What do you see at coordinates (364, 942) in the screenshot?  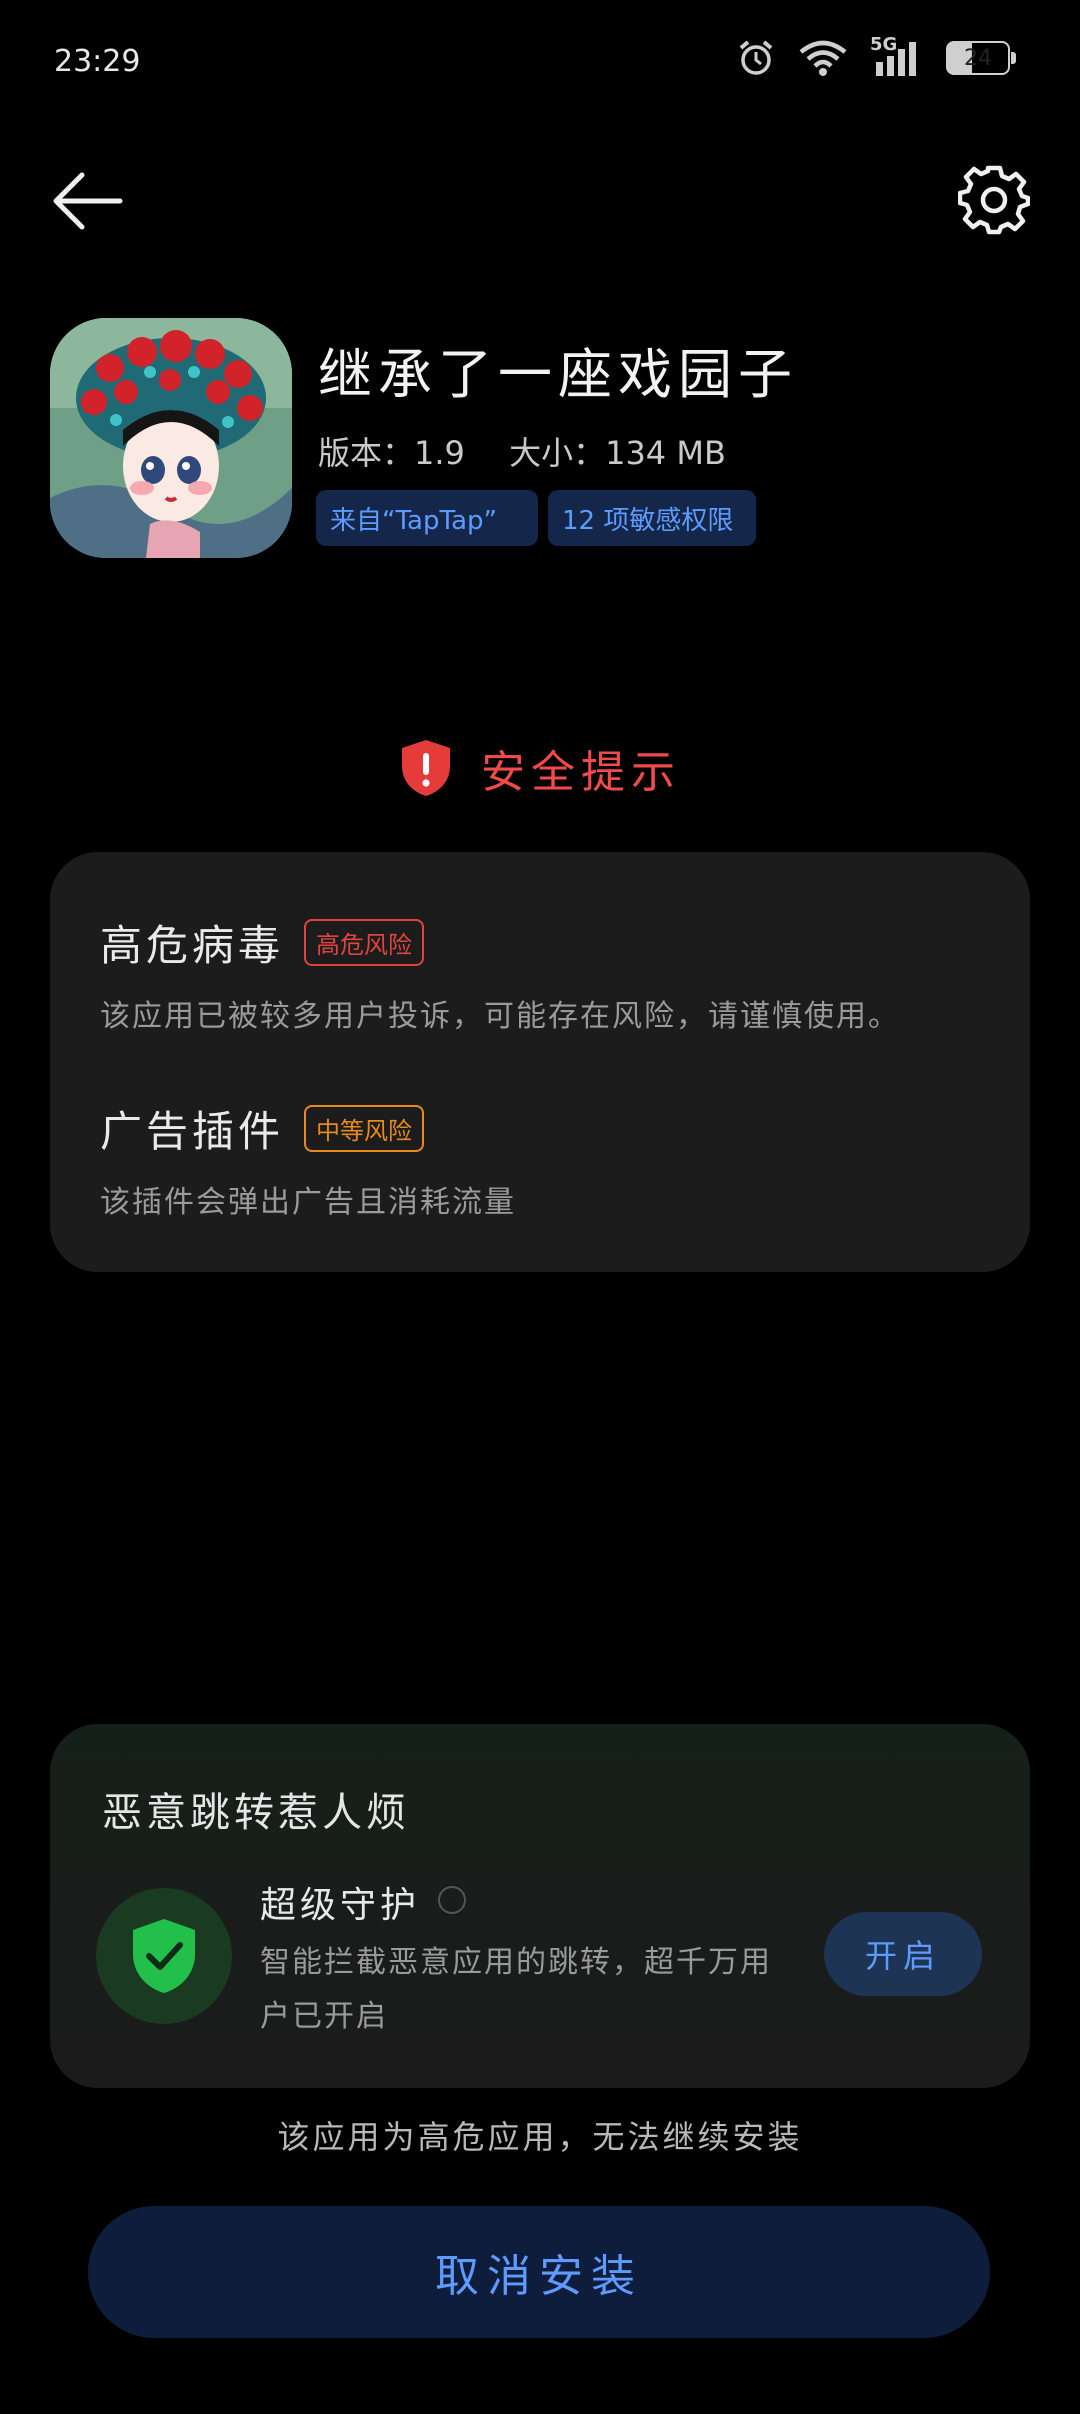 I see `high-risk-badge: 高危风险` at bounding box center [364, 942].